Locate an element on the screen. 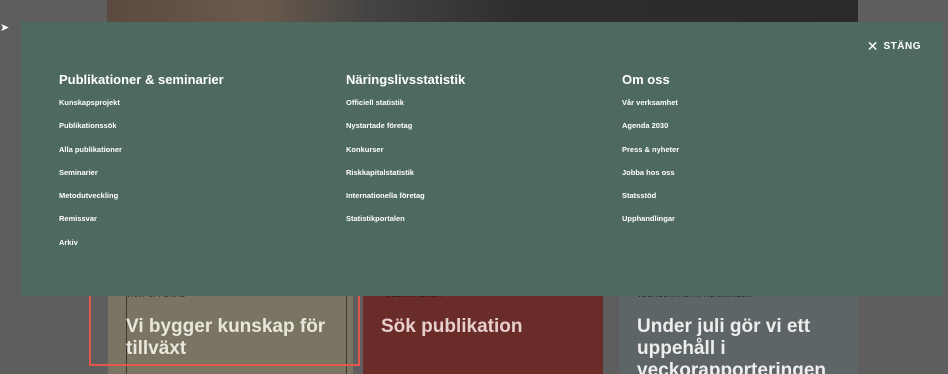  menu-item-publikationssok: Publikationssök is located at coordinates (141, 126).